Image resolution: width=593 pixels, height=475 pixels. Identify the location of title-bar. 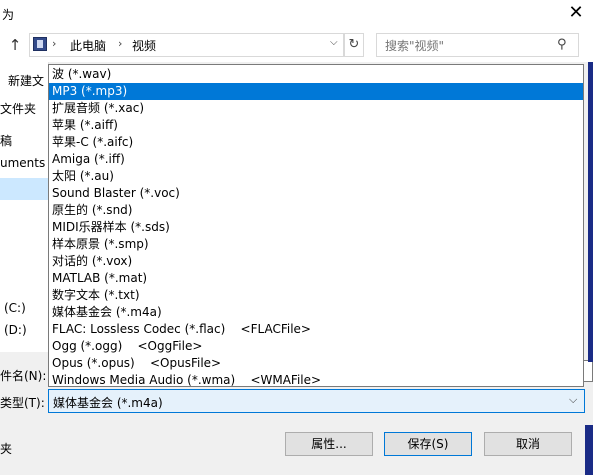
(296, 15).